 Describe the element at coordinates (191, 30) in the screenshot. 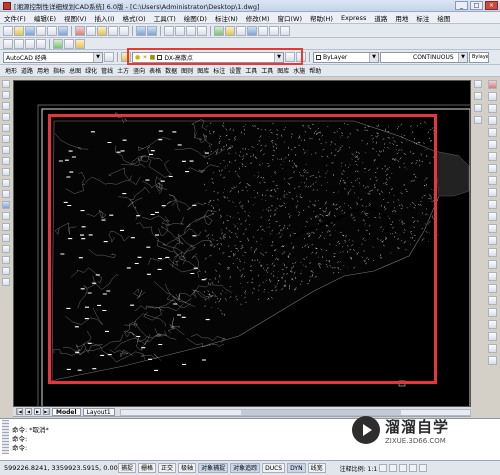

I see `zoom-window-icon` at that location.